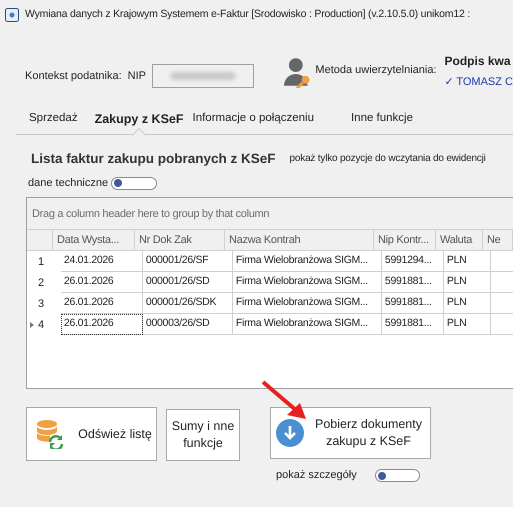 This screenshot has height=507, width=513. Describe the element at coordinates (381, 122) in the screenshot. I see `tab: Inne funkcje` at that location.